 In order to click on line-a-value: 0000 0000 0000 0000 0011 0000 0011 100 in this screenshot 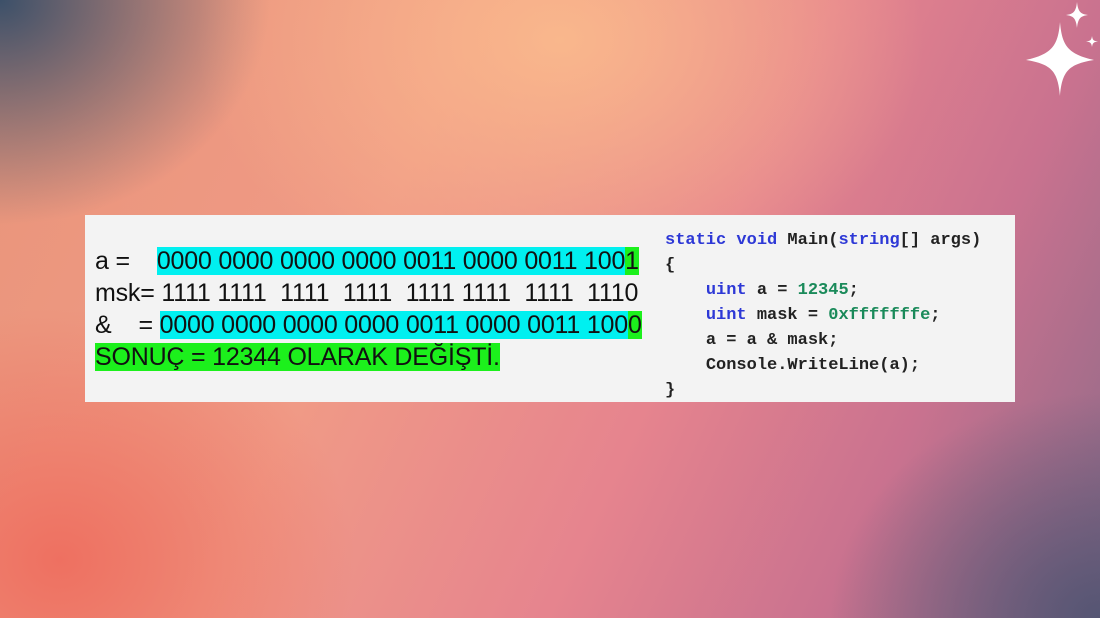, I will do `click(391, 261)`.